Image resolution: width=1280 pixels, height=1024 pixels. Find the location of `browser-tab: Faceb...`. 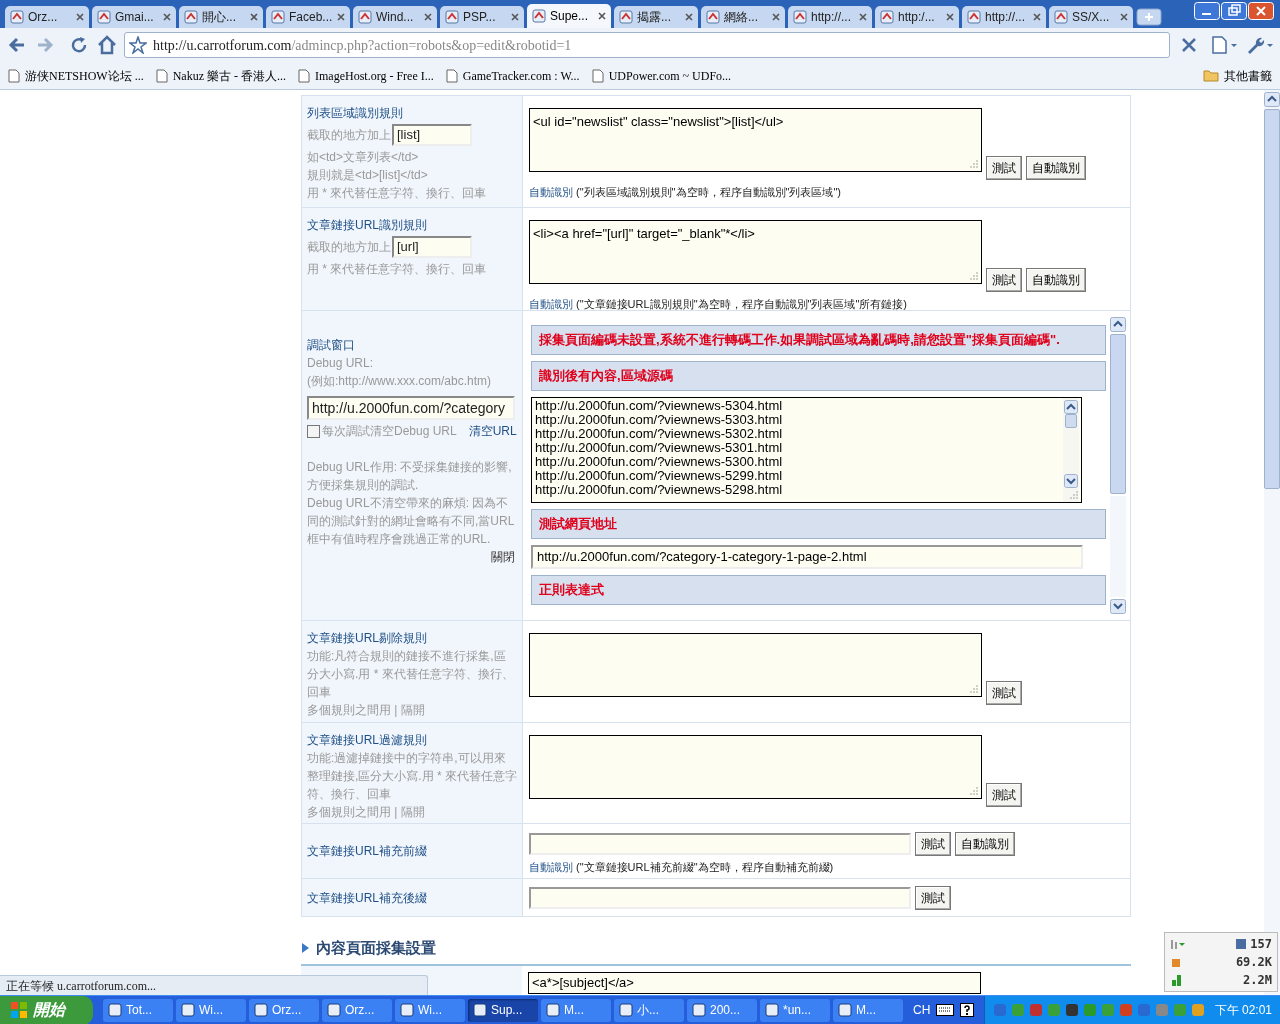

browser-tab: Faceb... is located at coordinates (308, 17).